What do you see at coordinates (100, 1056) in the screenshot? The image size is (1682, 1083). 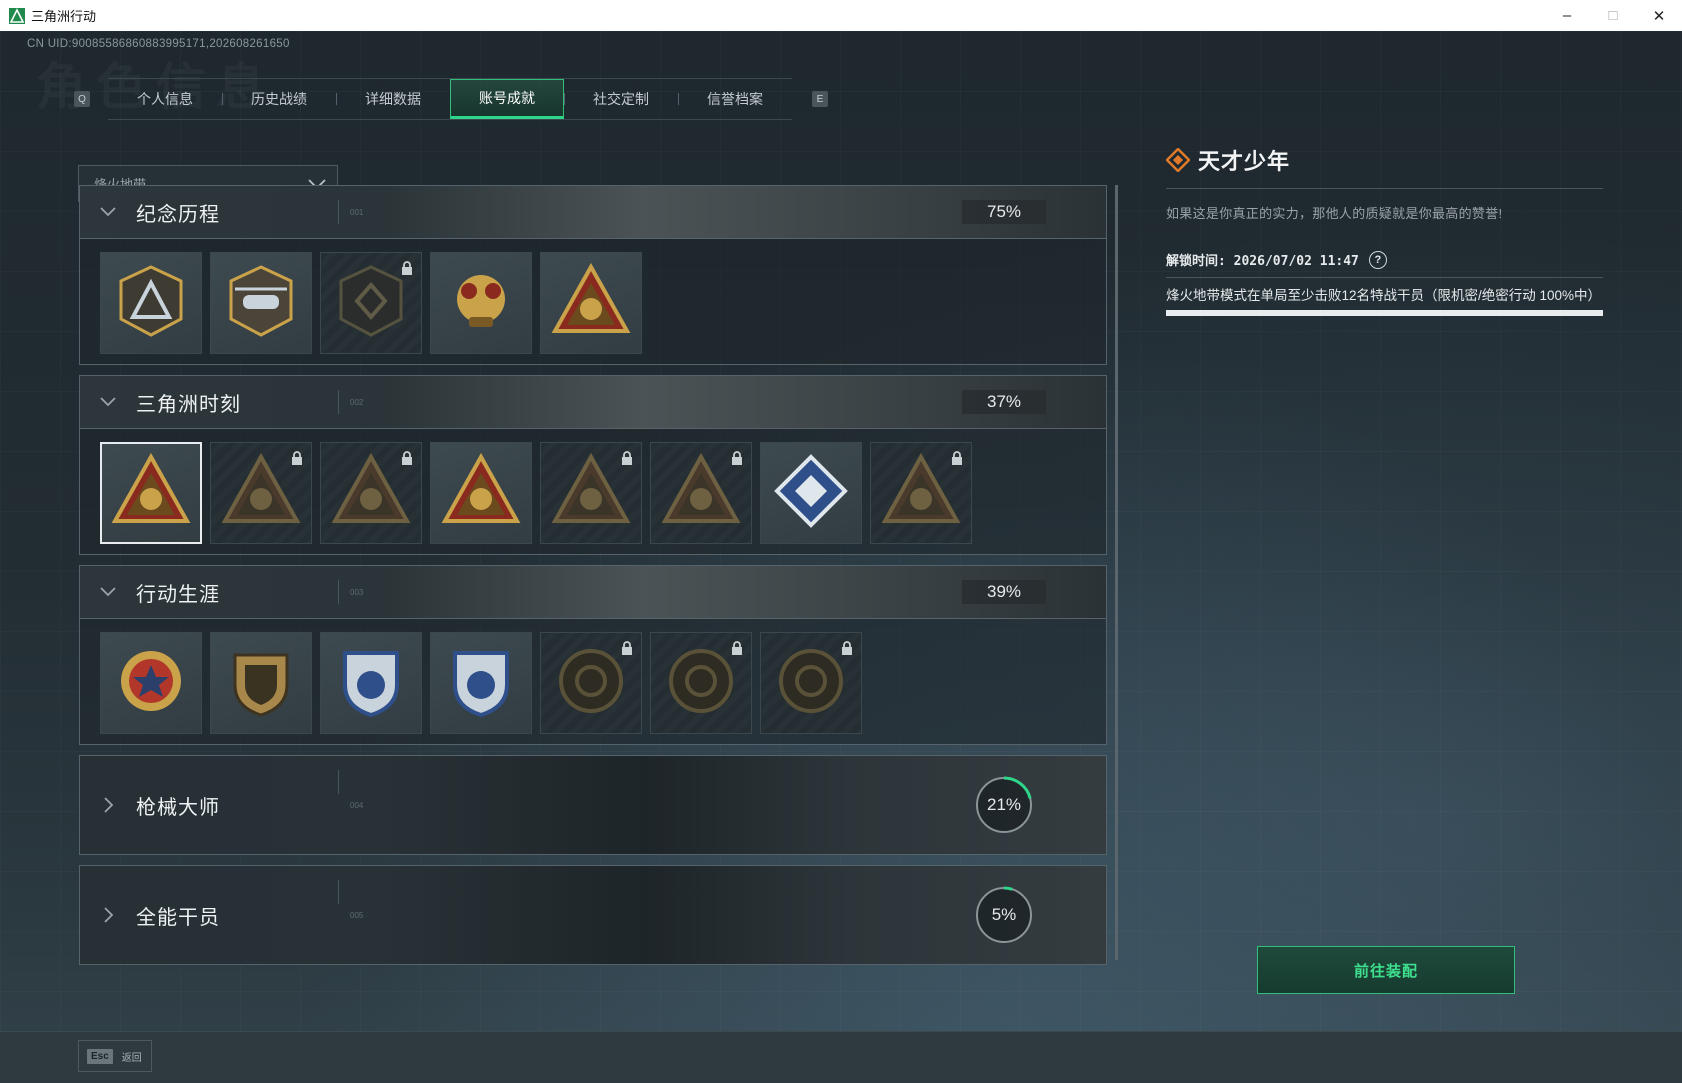 I see `esc-key-hint: Esc` at bounding box center [100, 1056].